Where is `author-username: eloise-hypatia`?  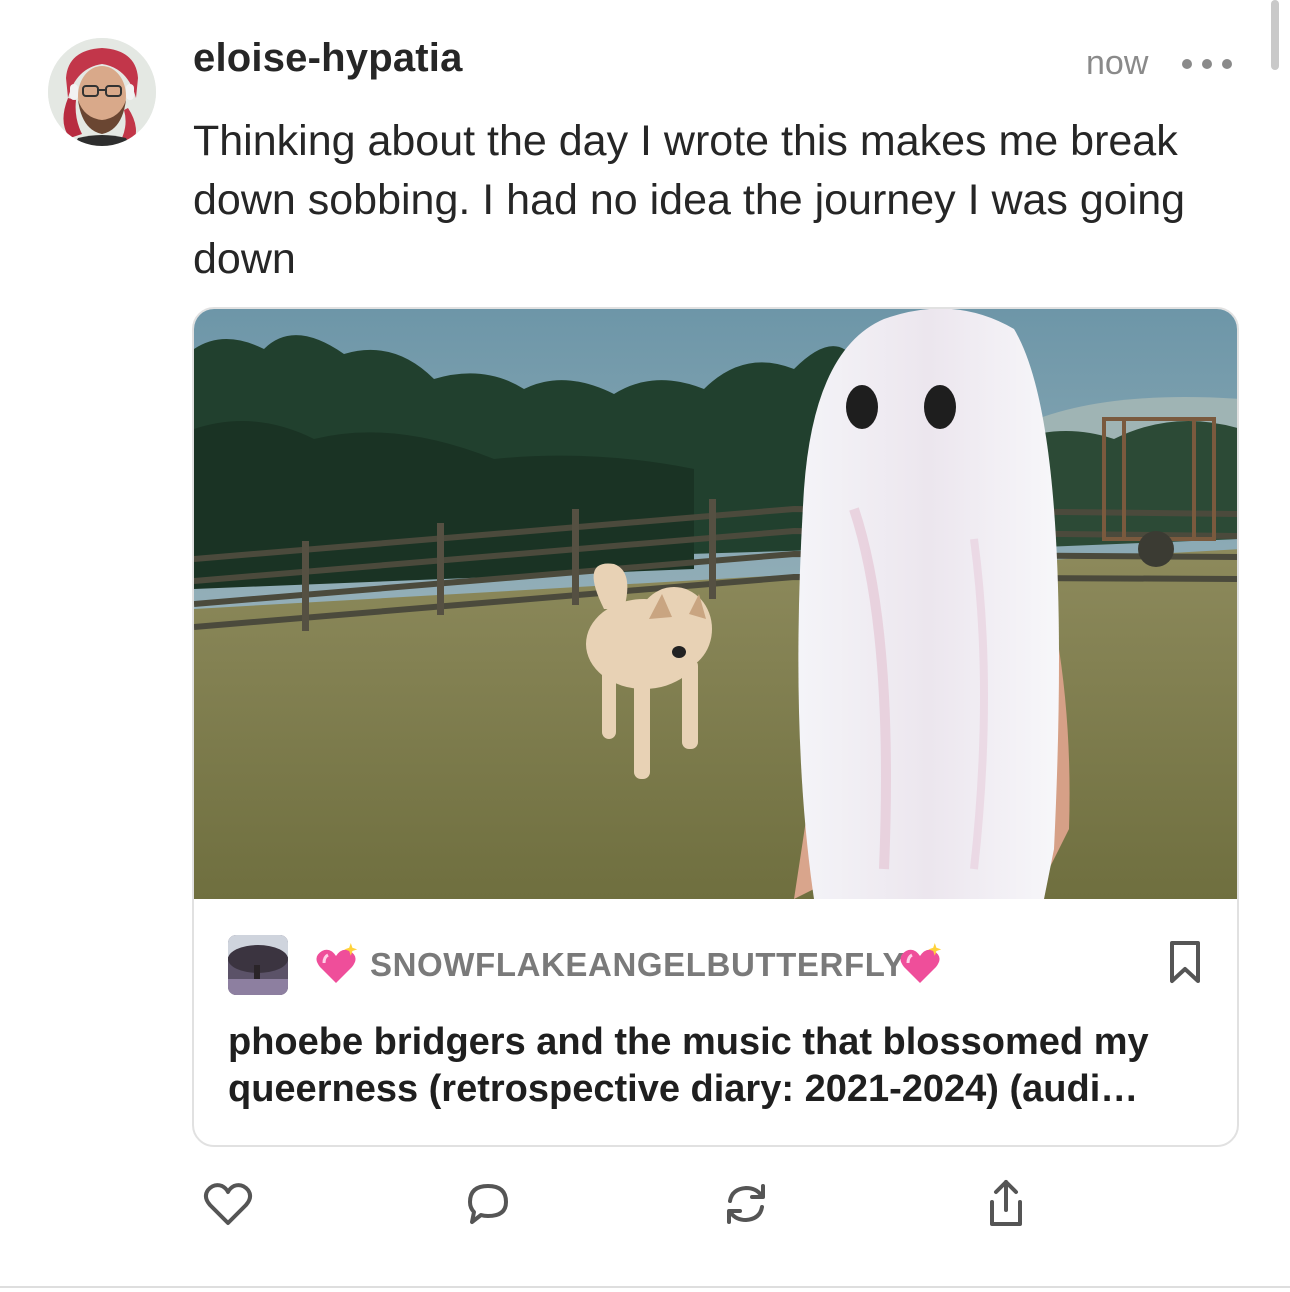 author-username: eloise-hypatia is located at coordinates (328, 58).